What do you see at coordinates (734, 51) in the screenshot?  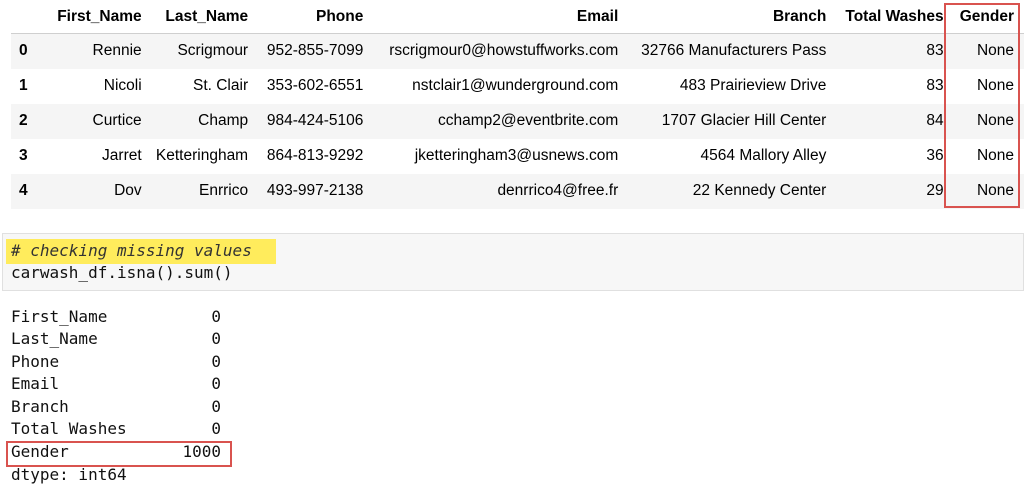 I see `cell-branch: 32766 Manufacturers Pass` at bounding box center [734, 51].